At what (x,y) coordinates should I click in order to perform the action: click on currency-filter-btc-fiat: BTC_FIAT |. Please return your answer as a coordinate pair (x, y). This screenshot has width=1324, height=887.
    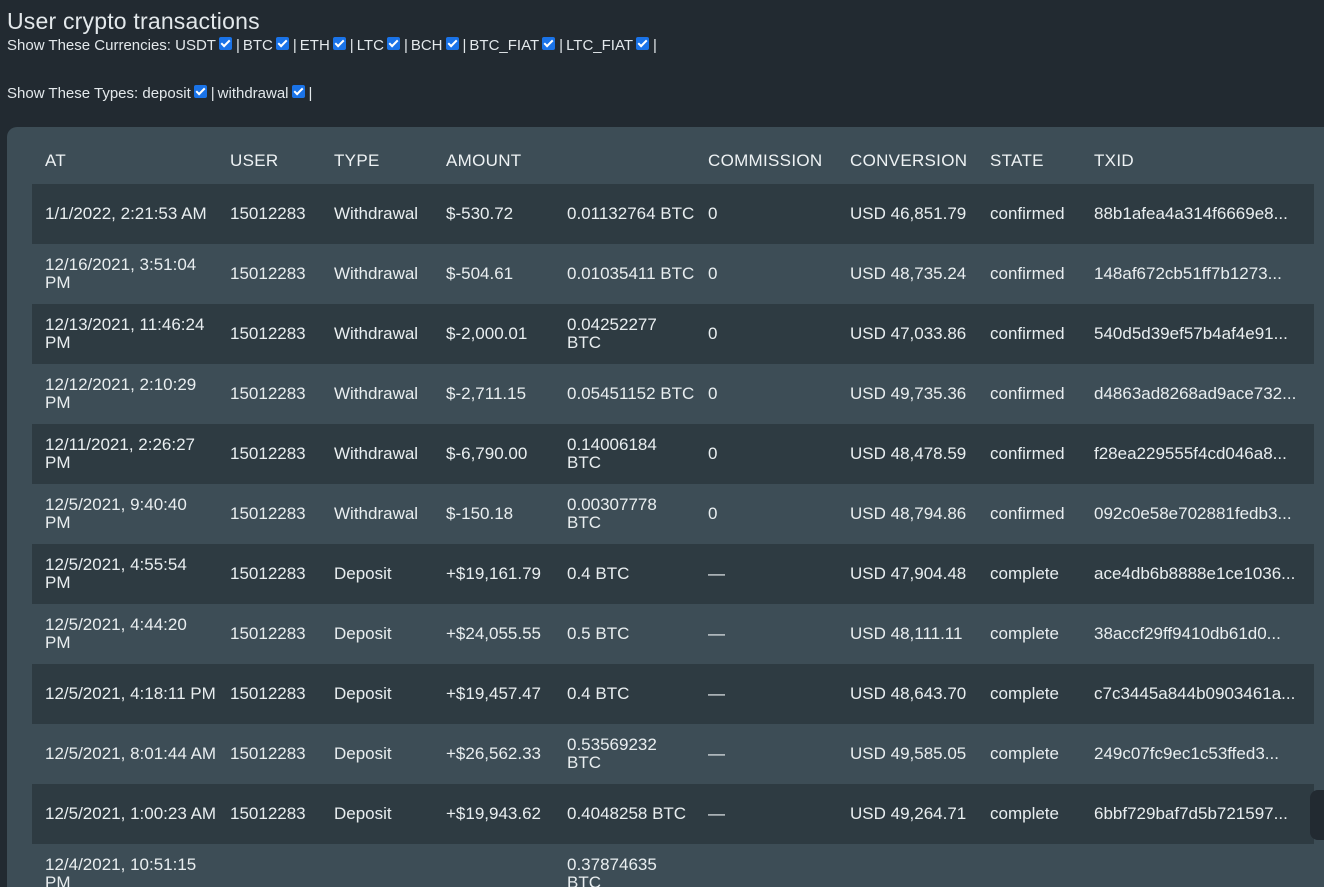
    Looking at the image, I should click on (517, 45).